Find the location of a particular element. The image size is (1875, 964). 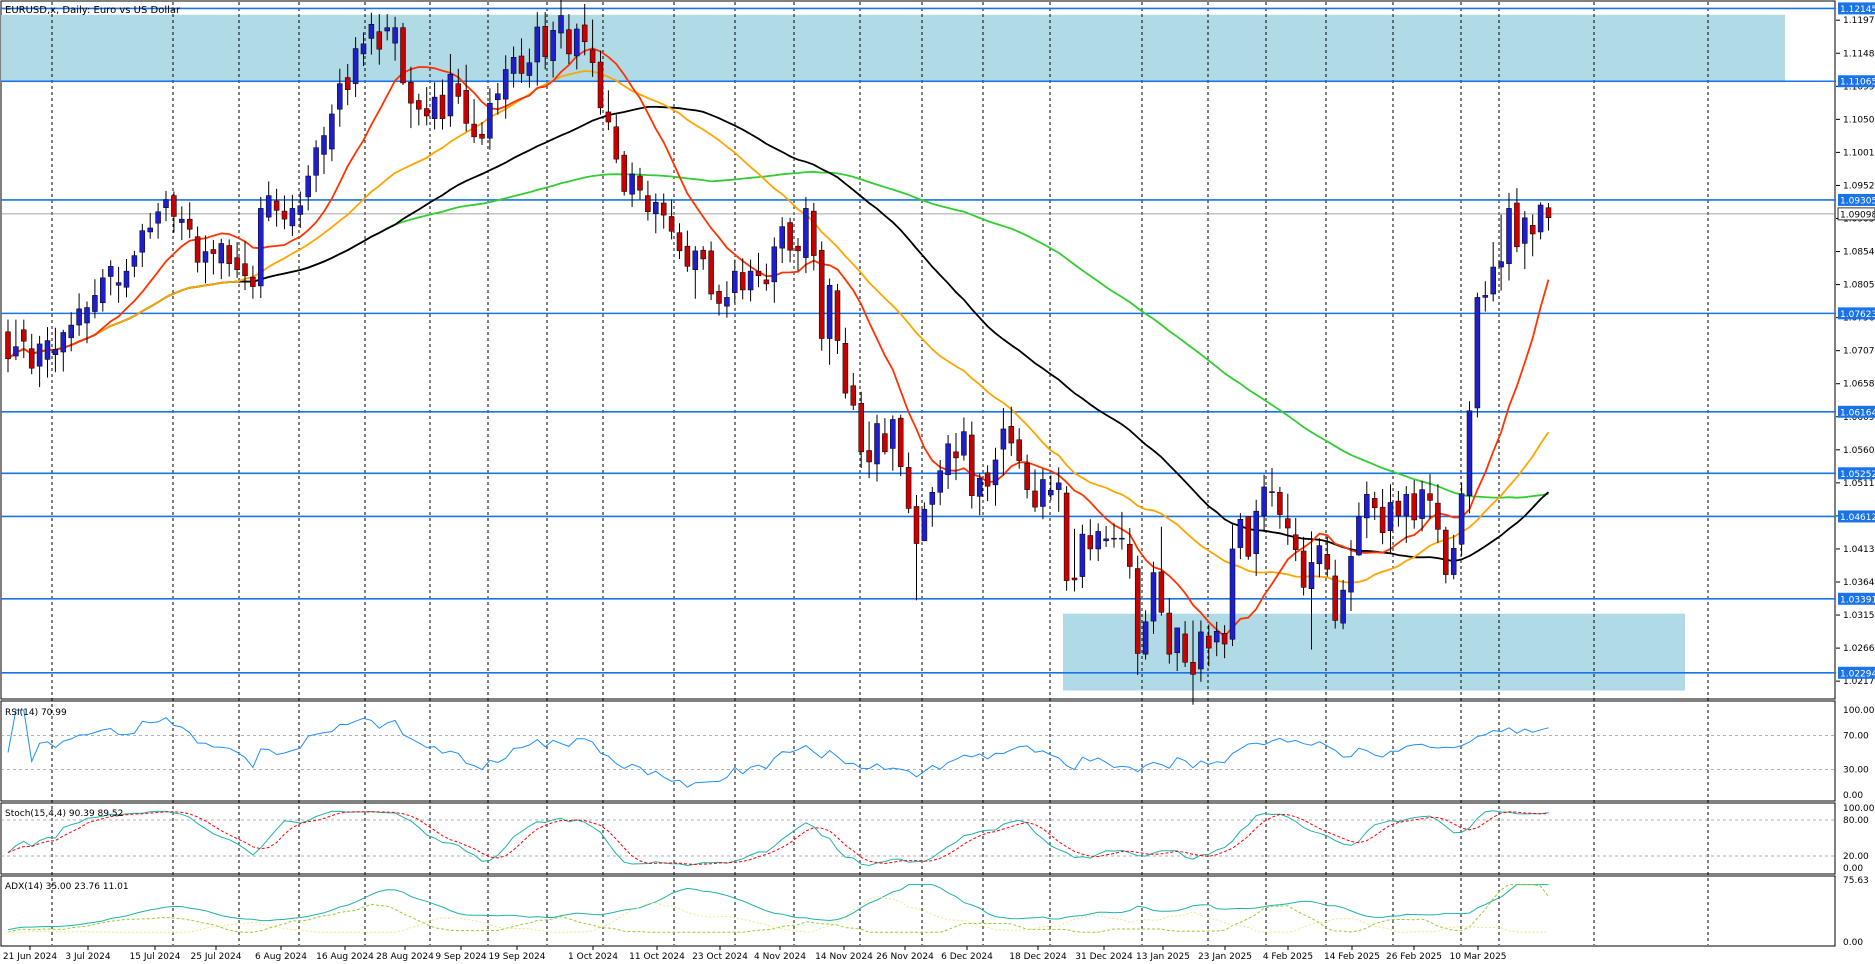

x-tick-label: 3 Jul 2024 is located at coordinates (87, 957).